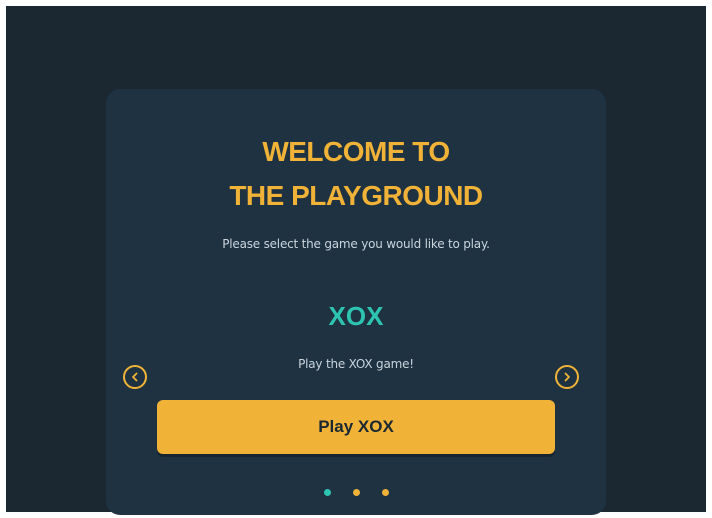 The height and width of the screenshot is (518, 712). I want to click on carousel-pagination, so click(356, 492).